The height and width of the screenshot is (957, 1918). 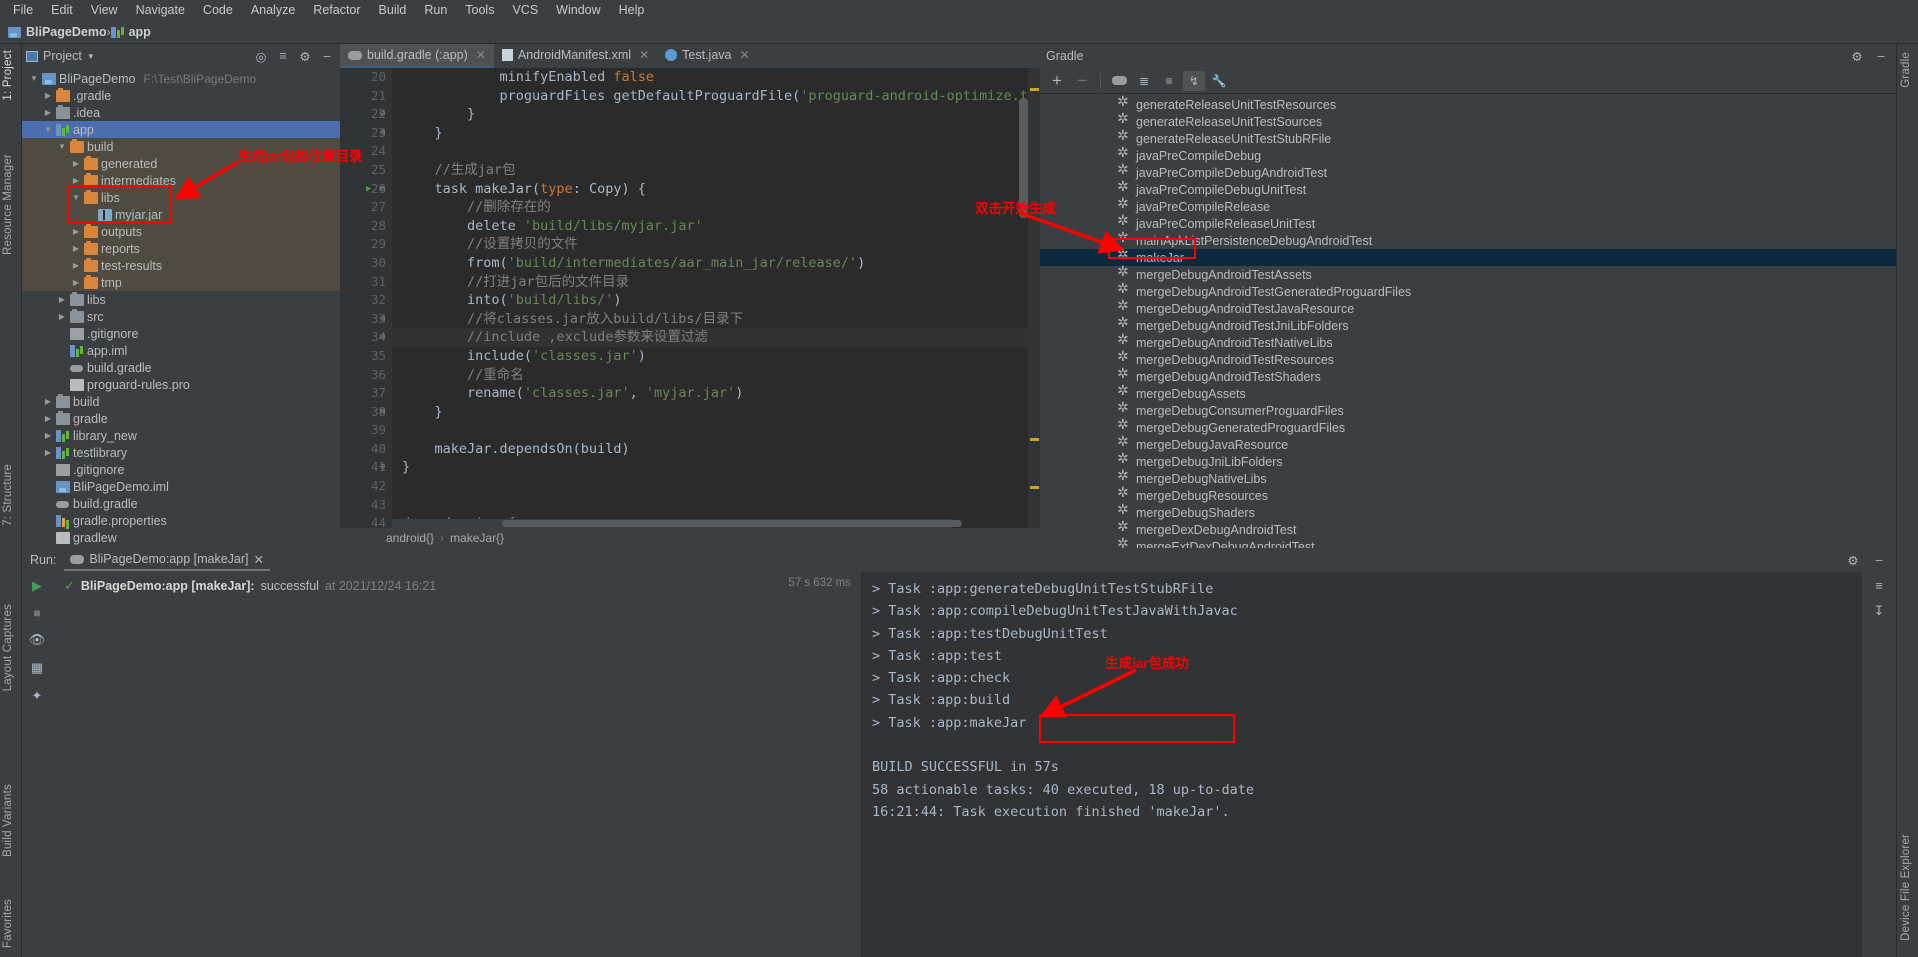 I want to click on menu-item-run: Run, so click(x=435, y=10).